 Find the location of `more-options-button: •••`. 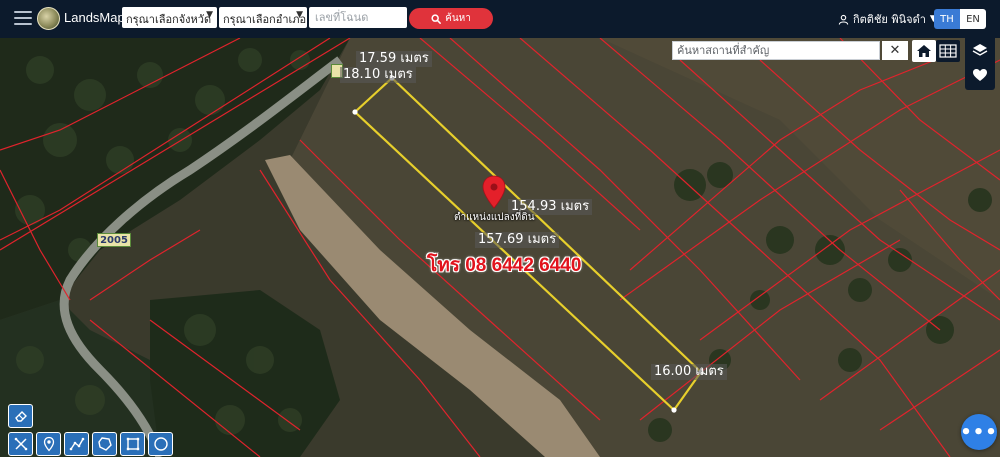

more-options-button: ••• is located at coordinates (978, 432).